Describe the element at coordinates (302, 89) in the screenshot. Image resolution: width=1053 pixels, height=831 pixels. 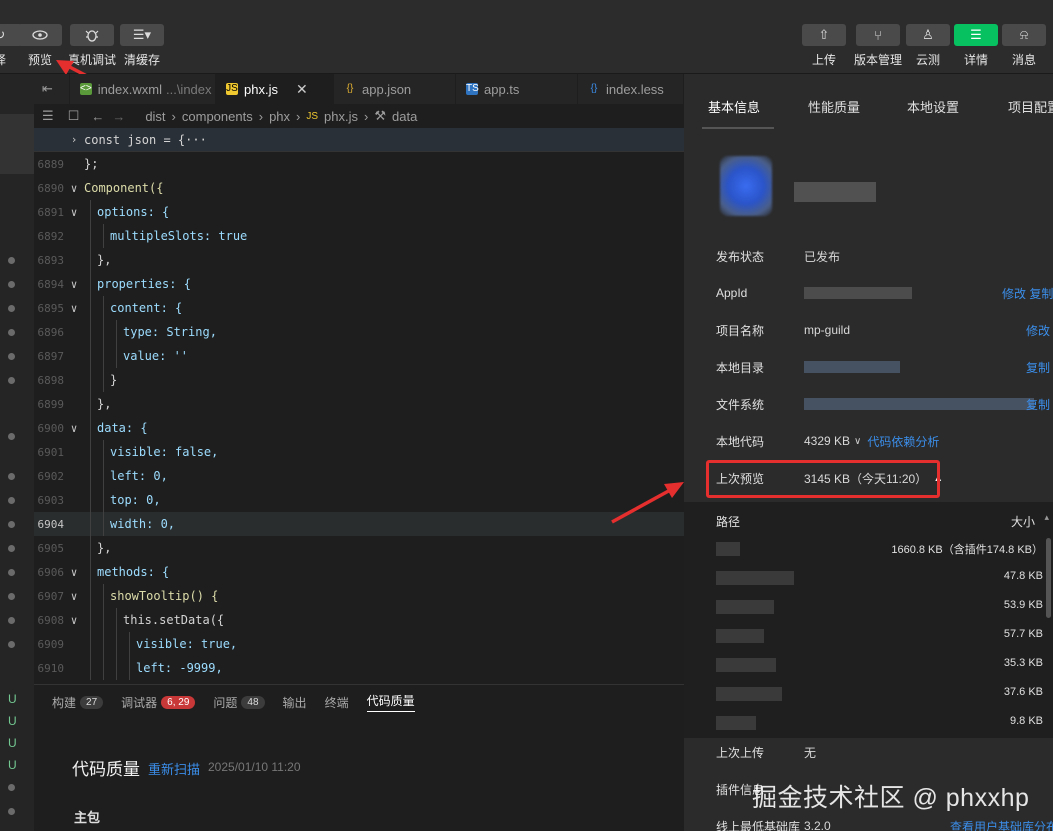
I see `close-icon: ✕` at that location.